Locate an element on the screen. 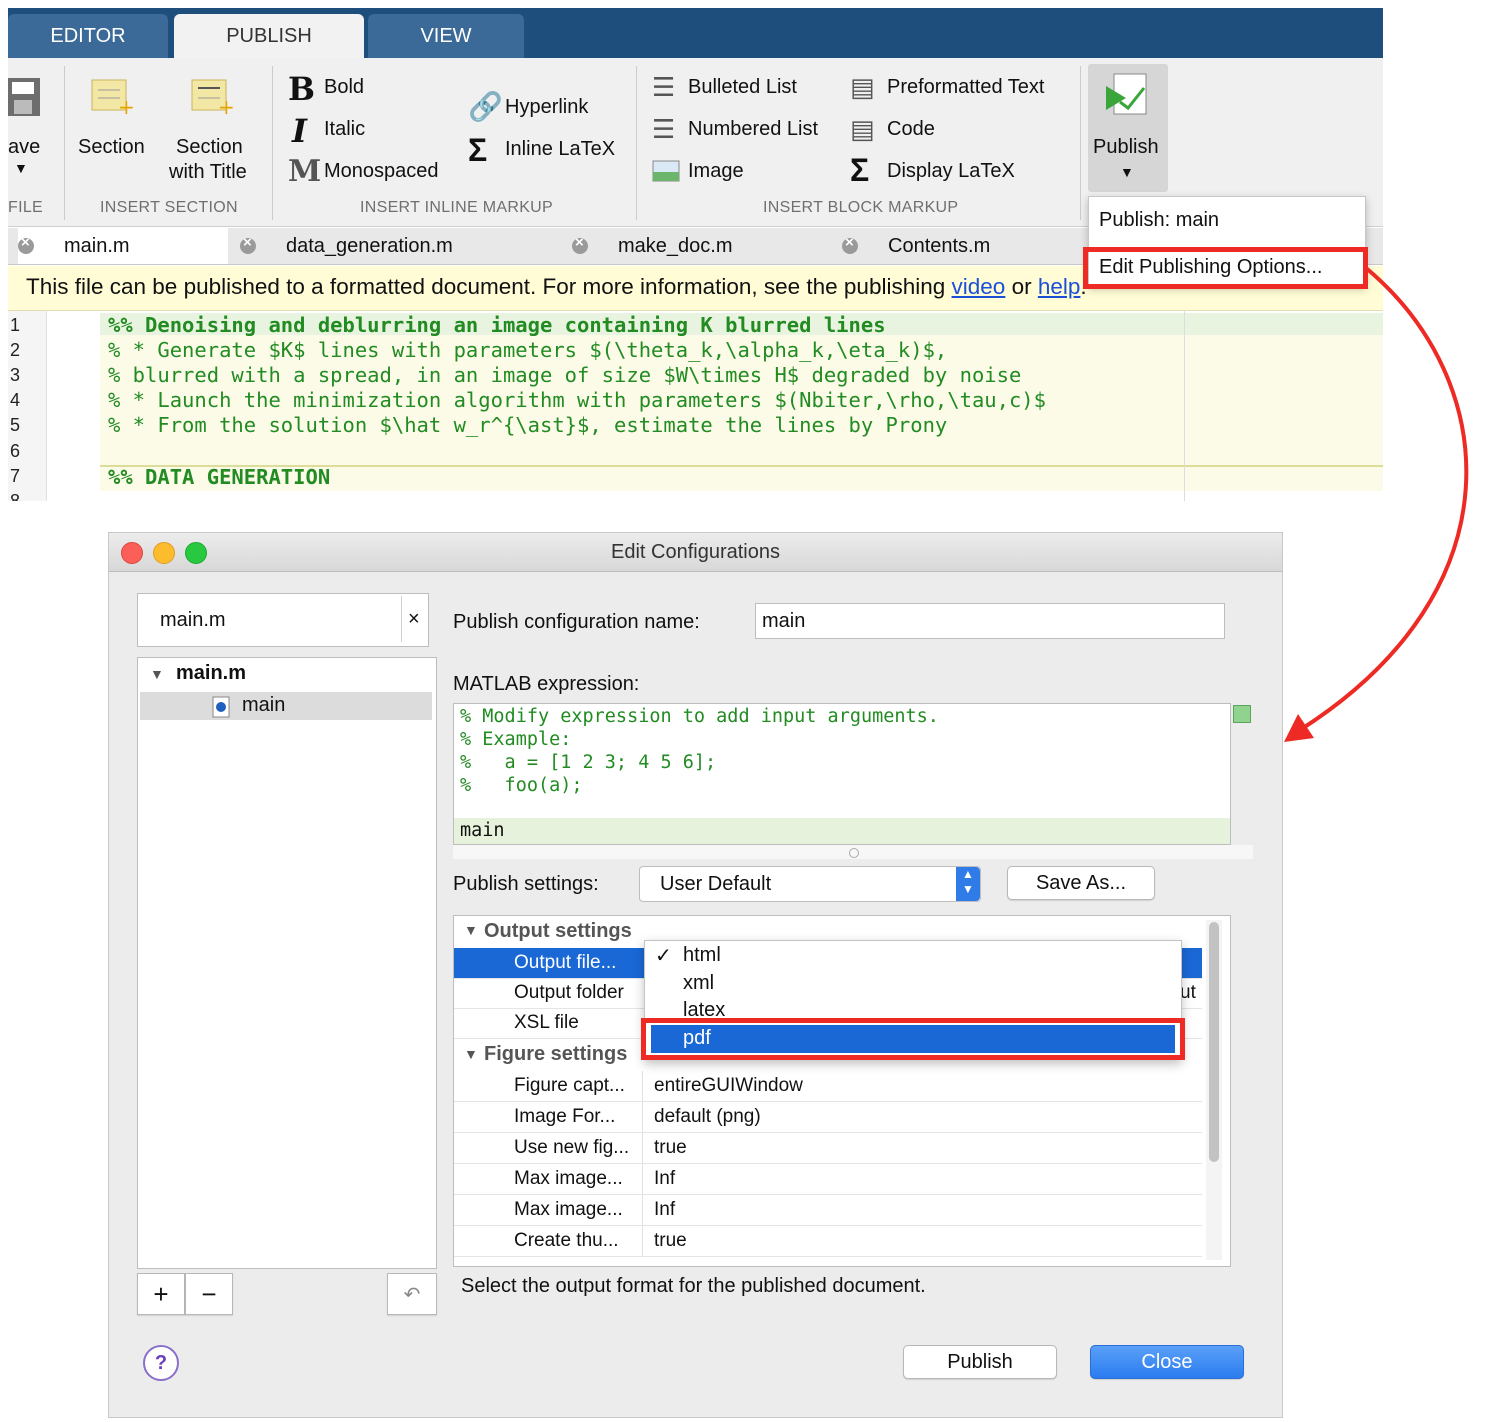  tab-view: VIEW is located at coordinates (446, 36).